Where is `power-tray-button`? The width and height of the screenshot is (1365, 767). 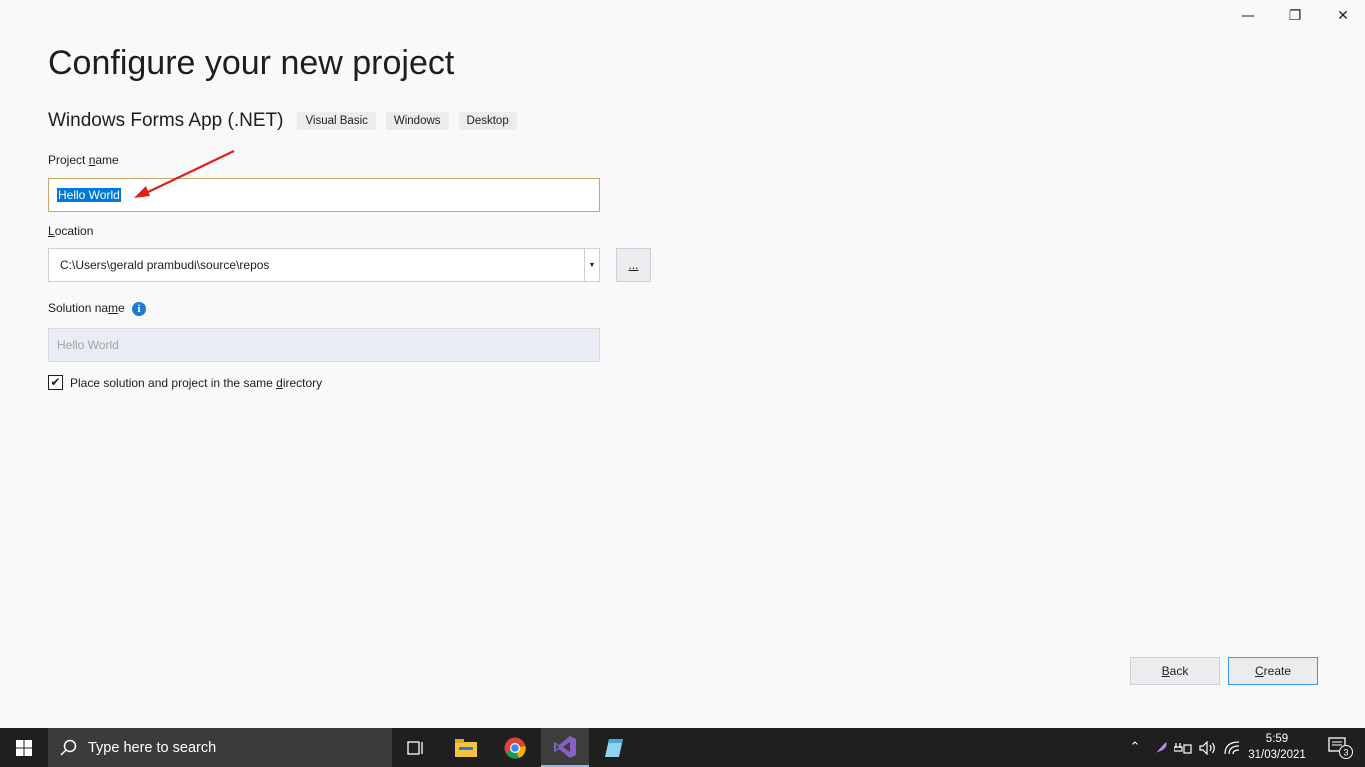 power-tray-button is located at coordinates (1183, 747).